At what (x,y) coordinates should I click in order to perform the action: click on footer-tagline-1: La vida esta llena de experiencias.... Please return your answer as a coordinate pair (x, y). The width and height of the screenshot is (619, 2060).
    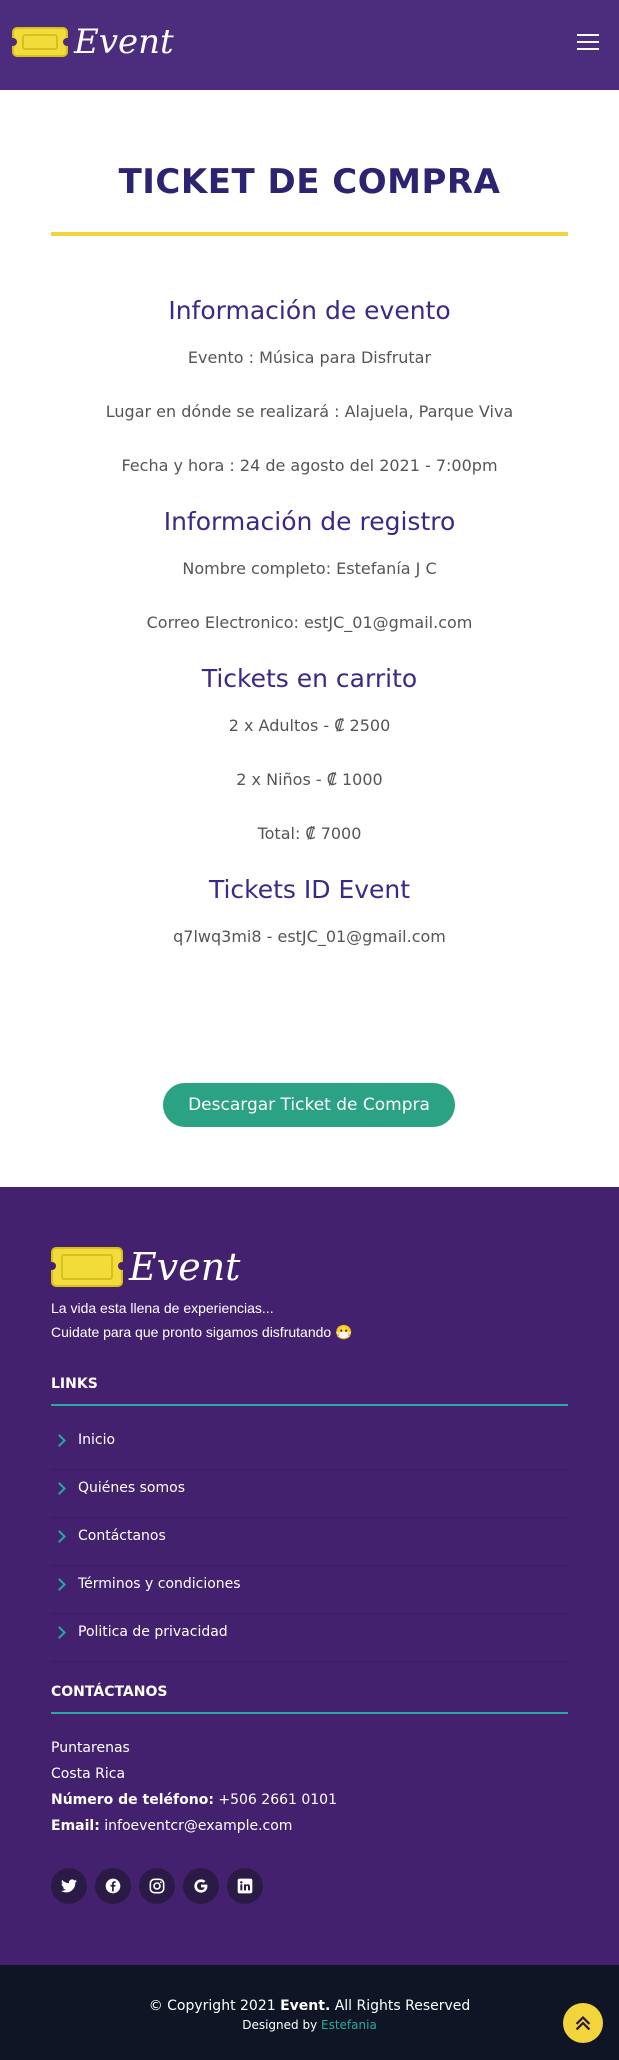
    Looking at the image, I should click on (162, 1308).